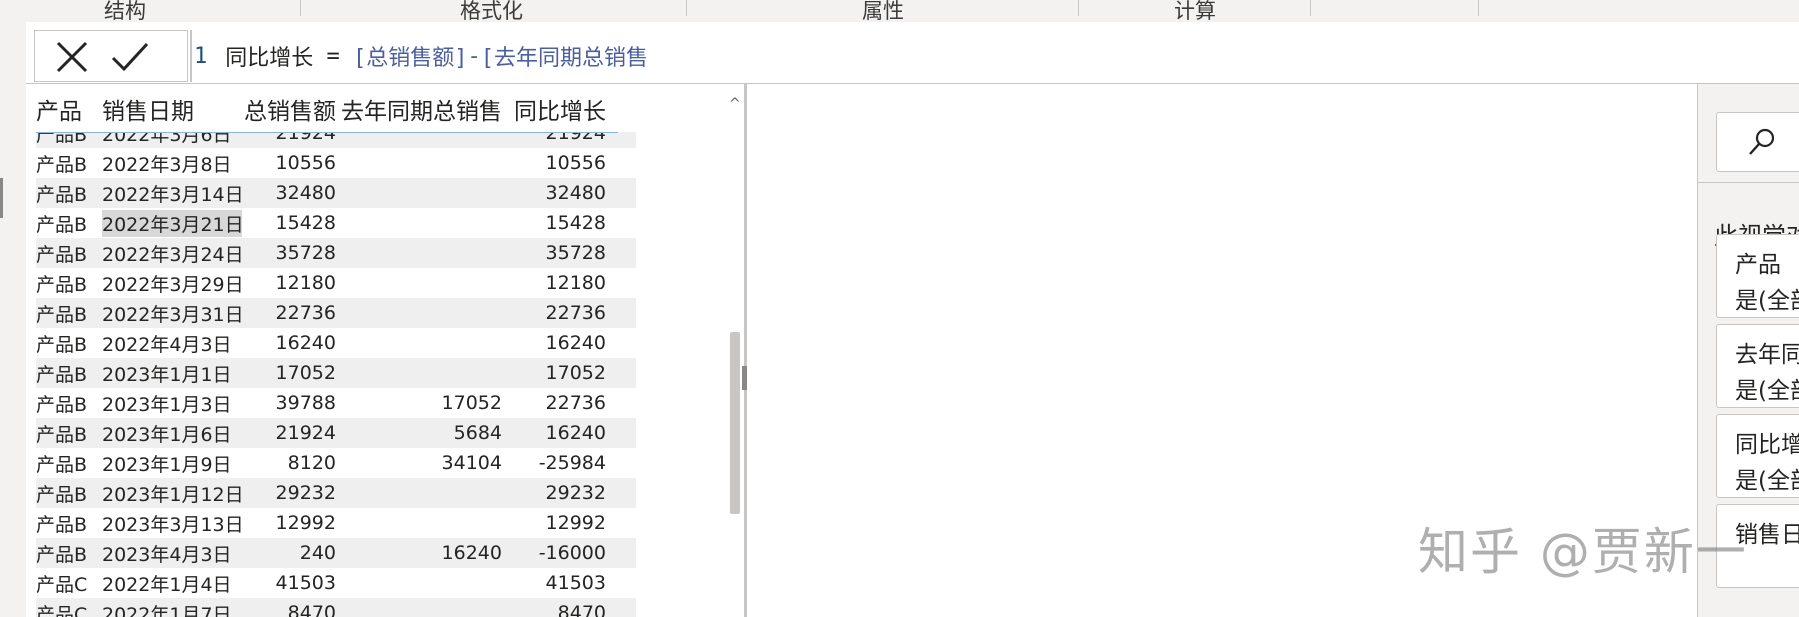 The width and height of the screenshot is (1799, 617). I want to click on cell-sale-date: 2022年1月7日, so click(172, 608).